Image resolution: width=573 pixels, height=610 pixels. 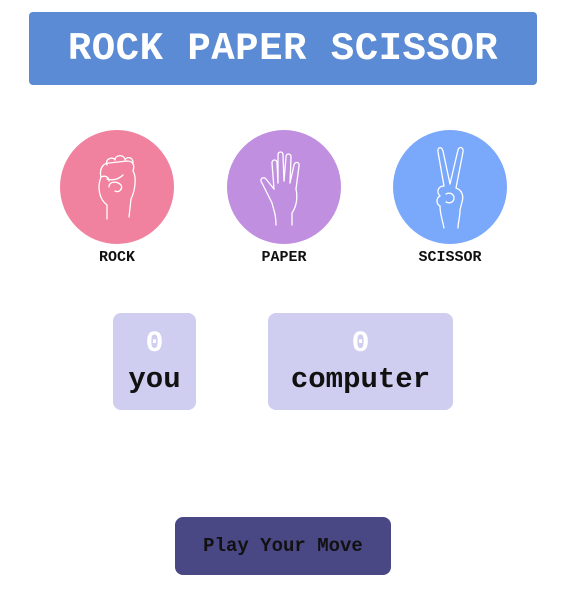 I want to click on page-title: ROCK PAPER SCISSOR, so click(x=283, y=48).